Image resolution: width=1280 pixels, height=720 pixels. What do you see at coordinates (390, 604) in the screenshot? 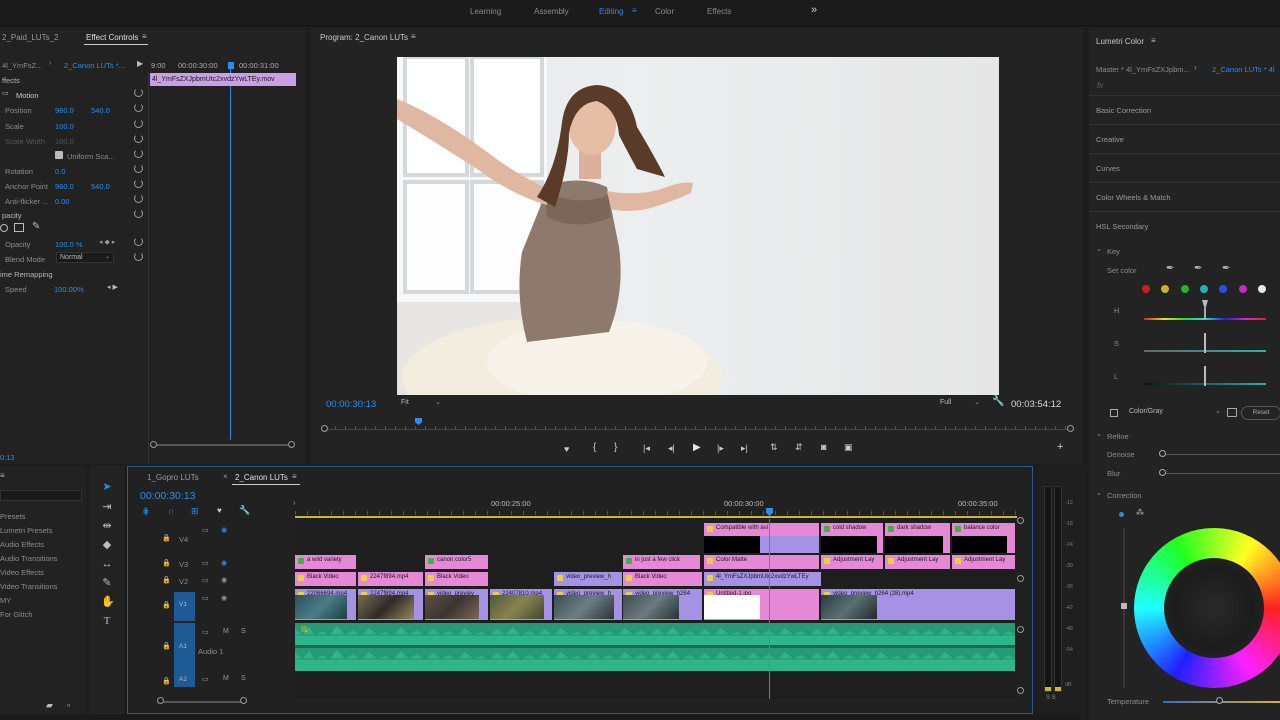
I see `timeline-clip: 2247f894.mp4` at bounding box center [390, 604].